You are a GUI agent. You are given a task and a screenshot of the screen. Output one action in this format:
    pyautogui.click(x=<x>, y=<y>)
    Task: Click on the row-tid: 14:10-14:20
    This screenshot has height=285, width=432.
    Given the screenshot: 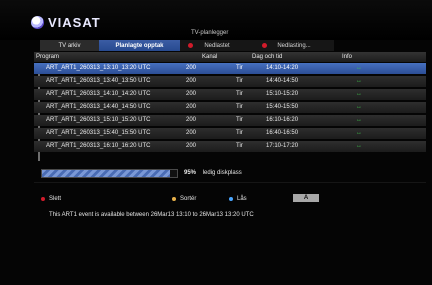 What is the action you would take?
    pyautogui.click(x=282, y=68)
    